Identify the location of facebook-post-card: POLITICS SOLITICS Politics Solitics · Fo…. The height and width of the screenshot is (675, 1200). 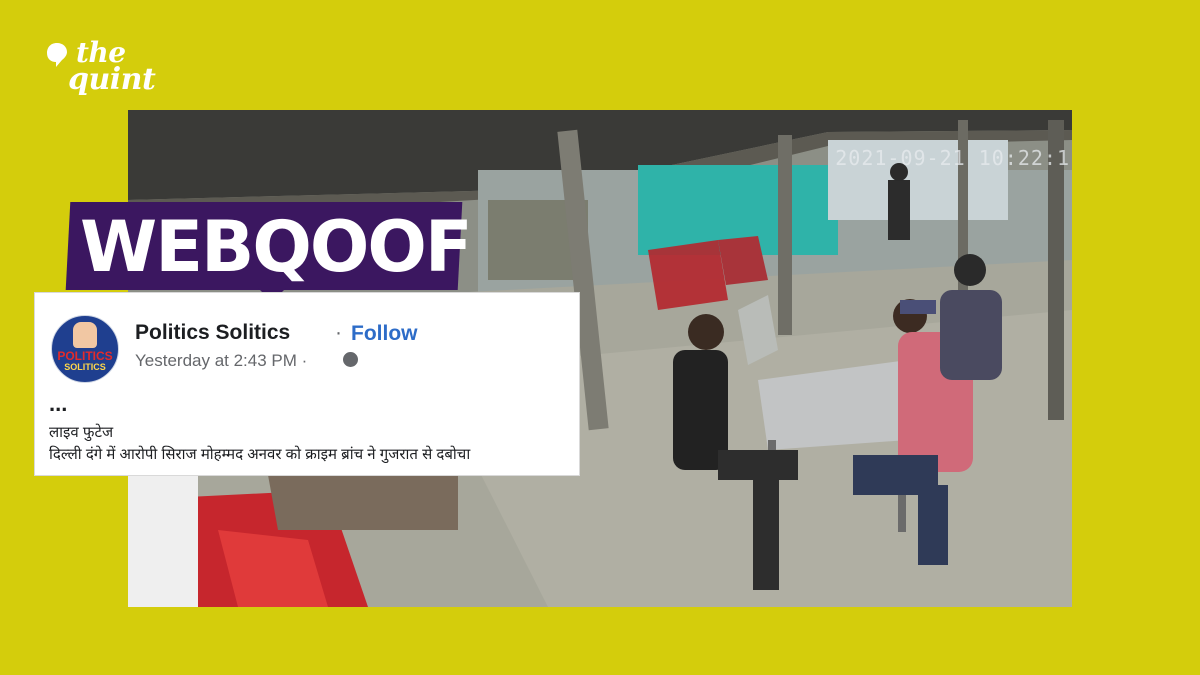
(307, 384).